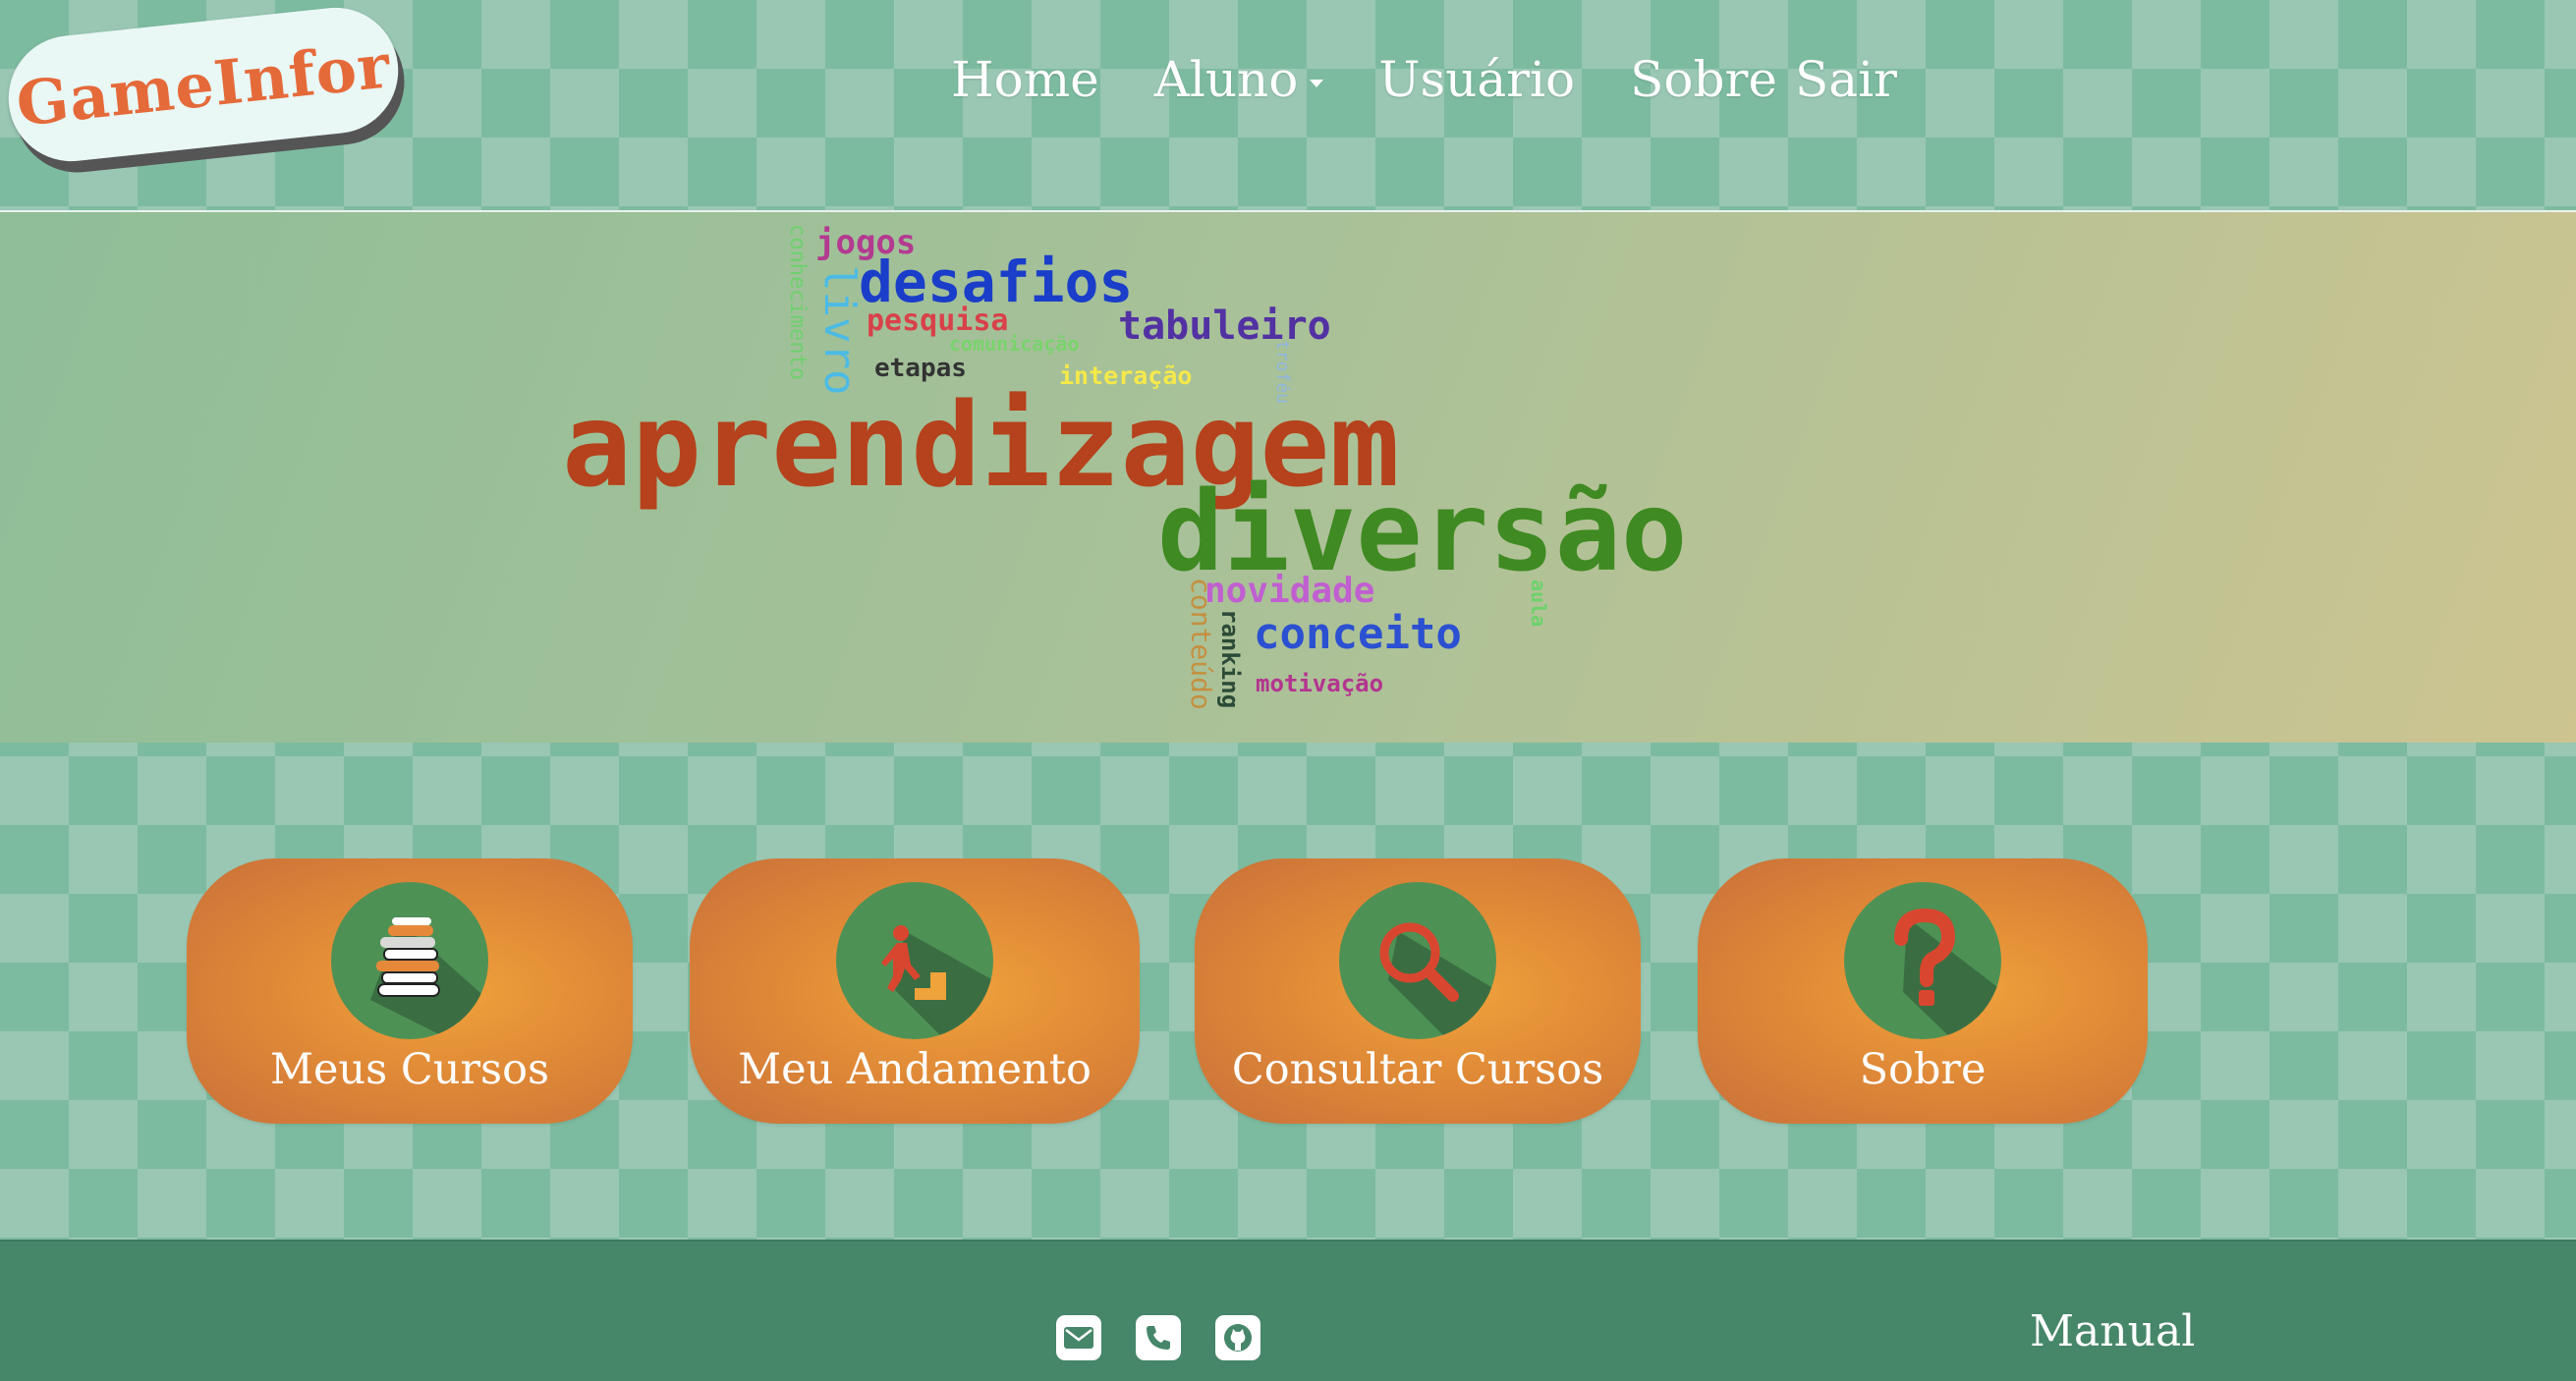  I want to click on nav-aluno-dropdown: Aluno, so click(1239, 79).